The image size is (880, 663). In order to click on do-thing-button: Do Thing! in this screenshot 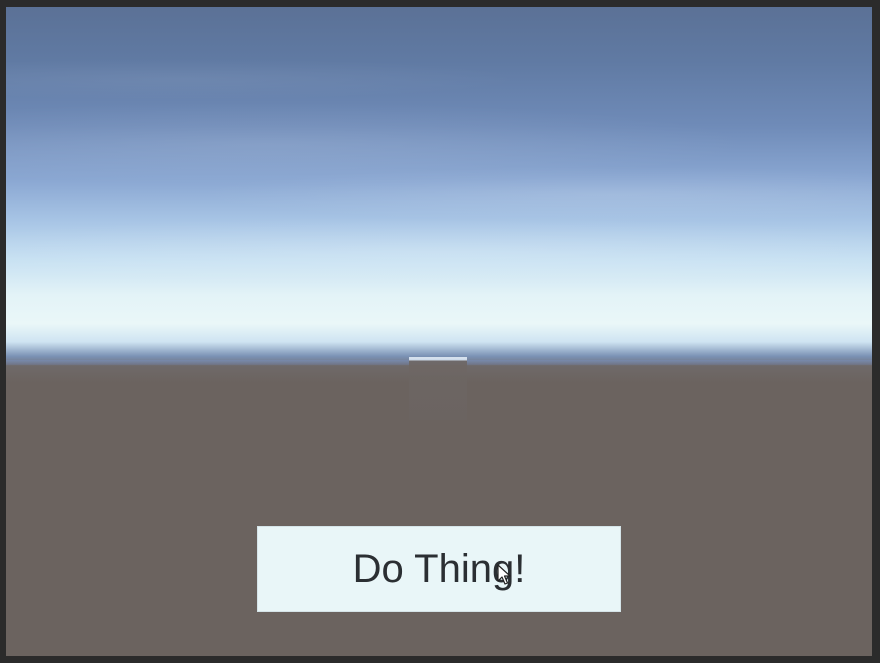, I will do `click(439, 569)`.